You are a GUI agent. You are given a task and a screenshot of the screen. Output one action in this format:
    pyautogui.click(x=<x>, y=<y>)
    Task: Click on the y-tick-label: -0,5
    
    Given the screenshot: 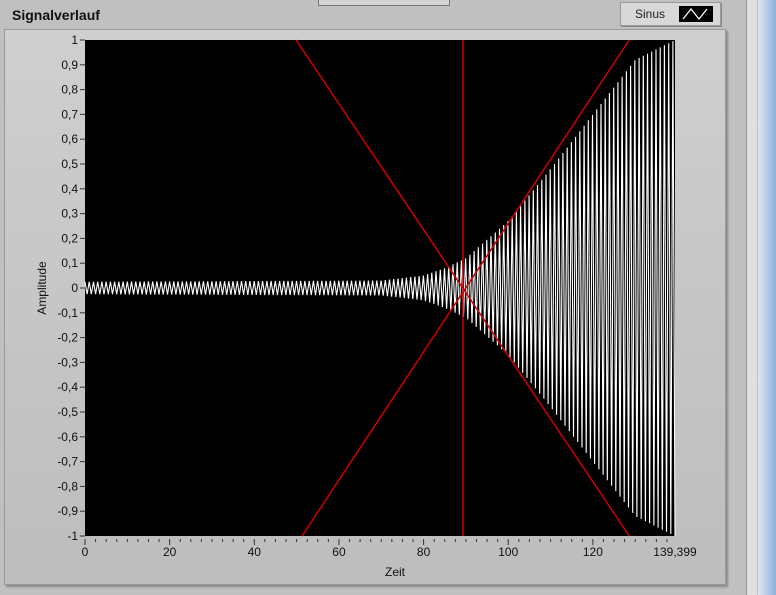 What is the action you would take?
    pyautogui.click(x=67, y=412)
    